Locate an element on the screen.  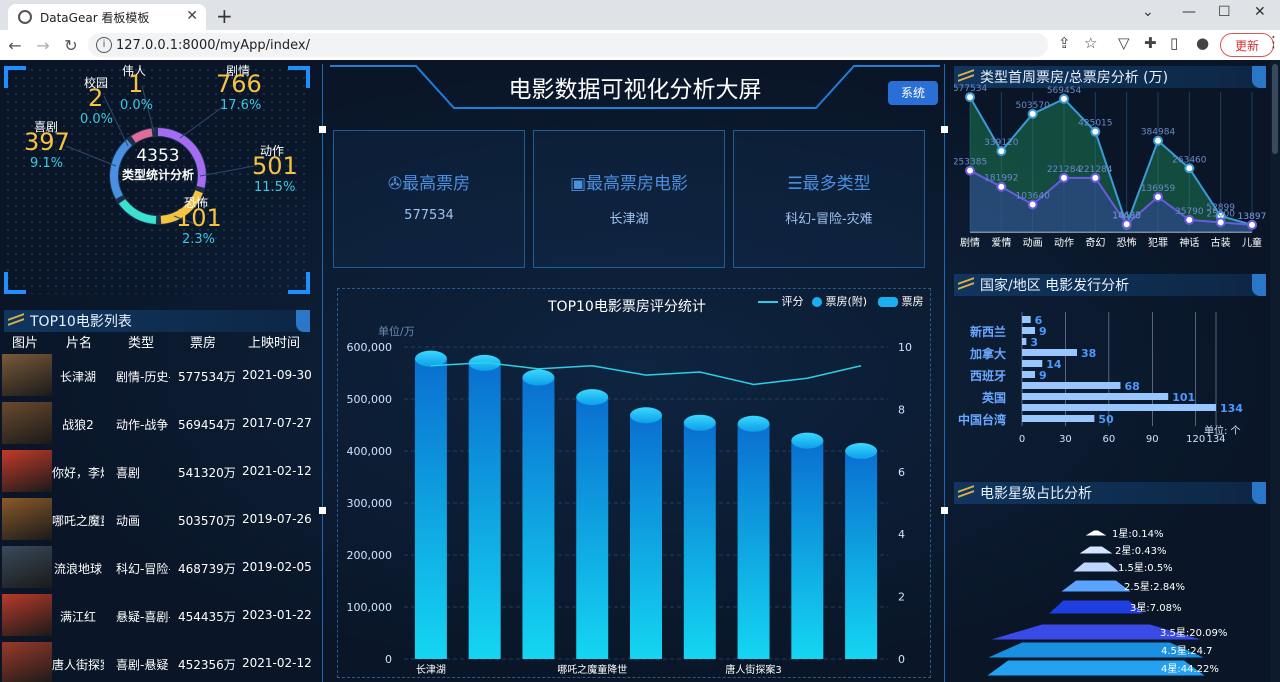
y-tick-label: 500,000 is located at coordinates (370, 399).